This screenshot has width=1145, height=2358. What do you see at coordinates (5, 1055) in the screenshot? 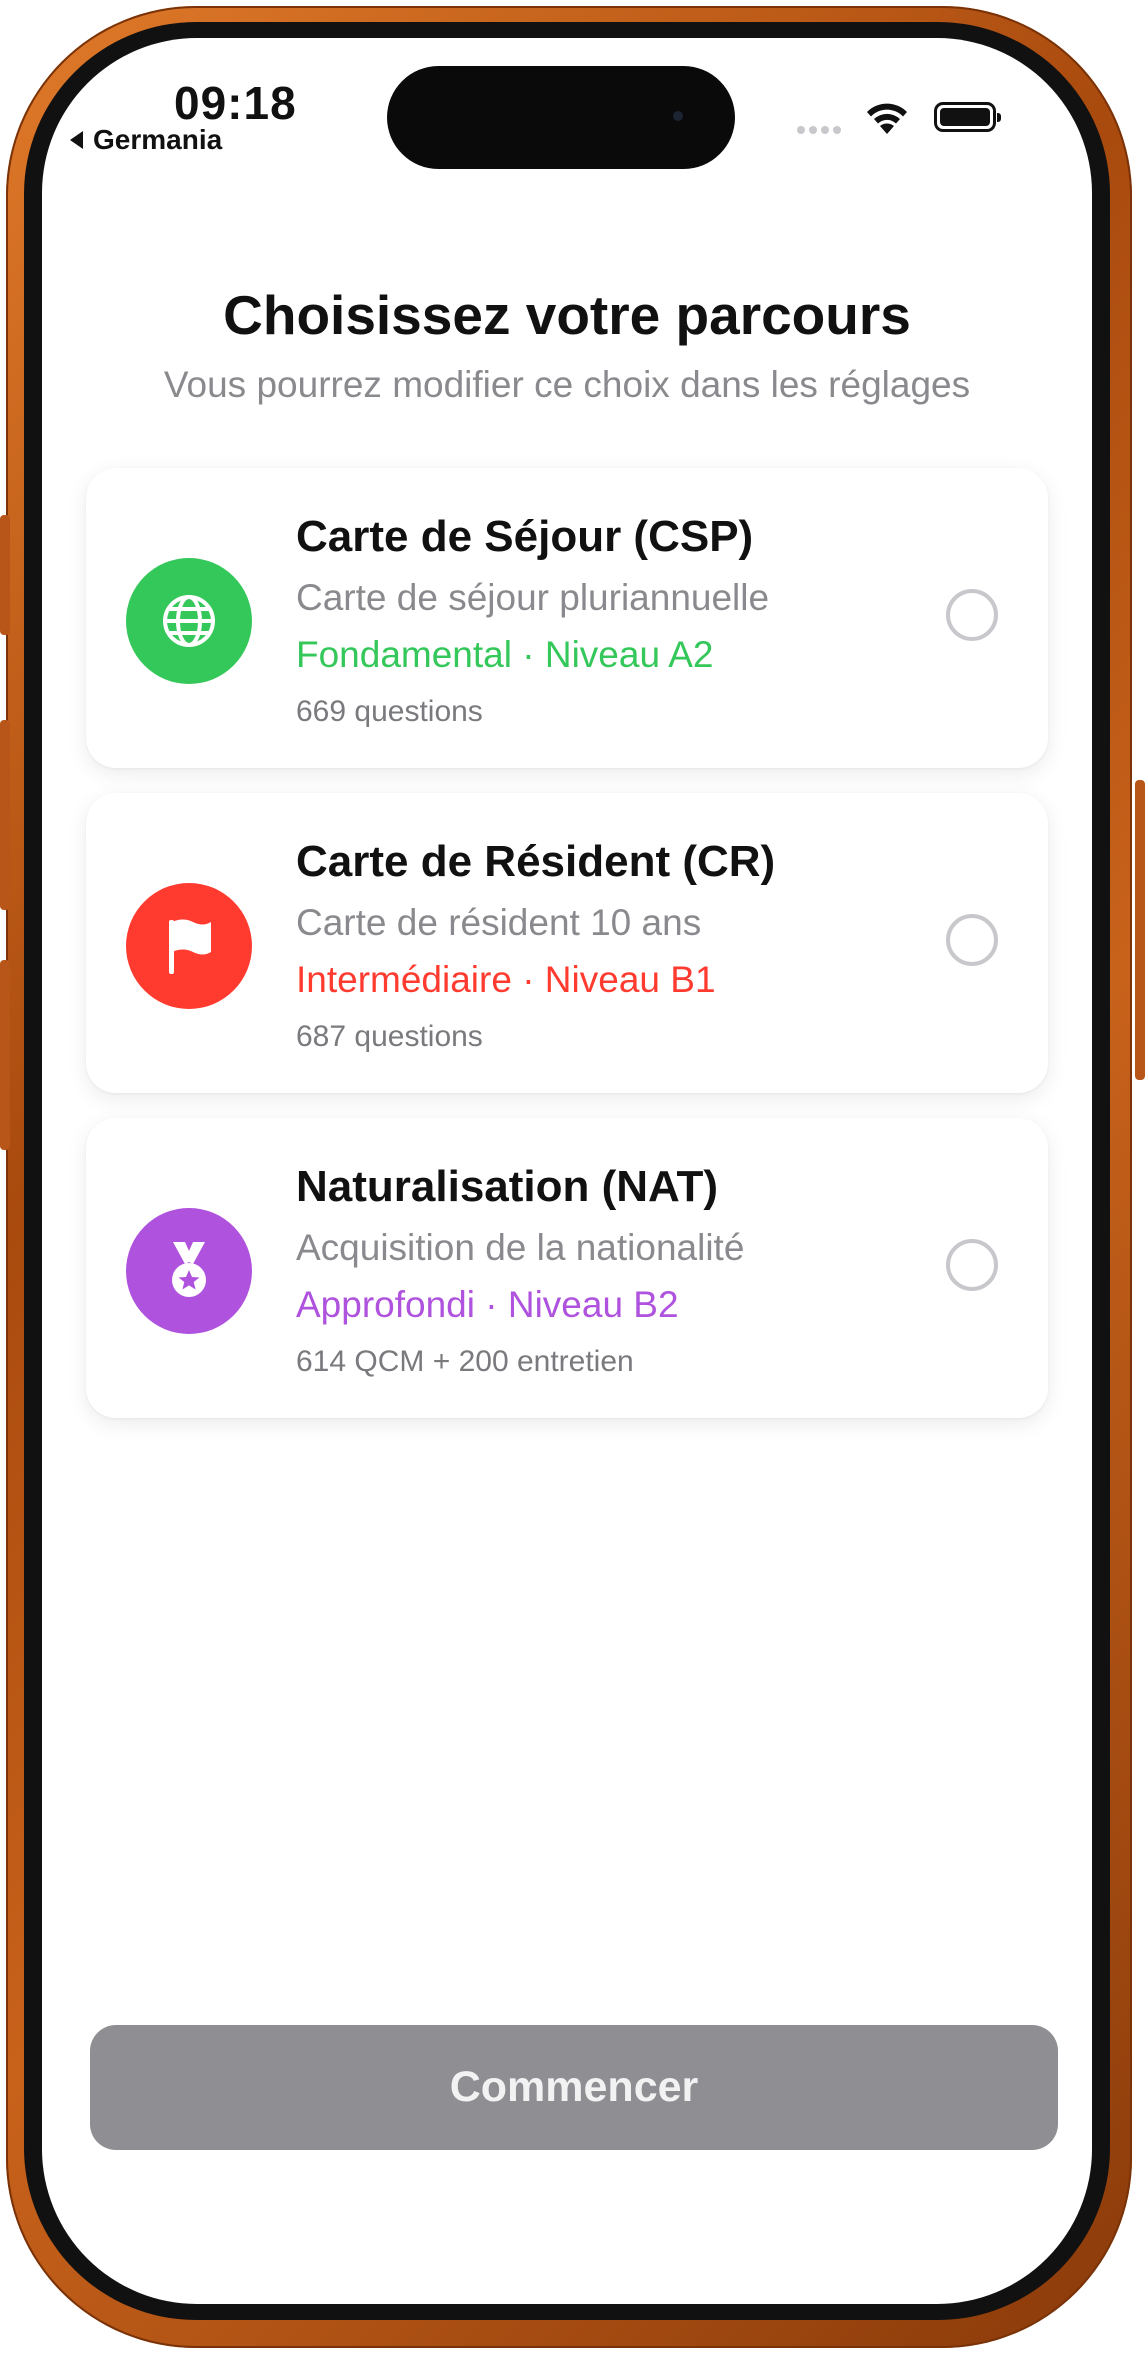
I see `side-button-left-bottom` at bounding box center [5, 1055].